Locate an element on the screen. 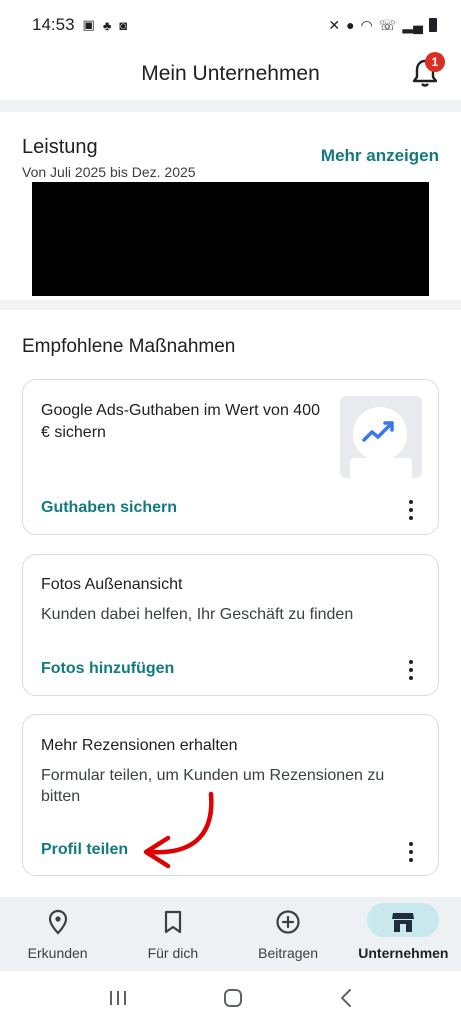  show-more-link: Mehr anzeigen is located at coordinates (380, 156).